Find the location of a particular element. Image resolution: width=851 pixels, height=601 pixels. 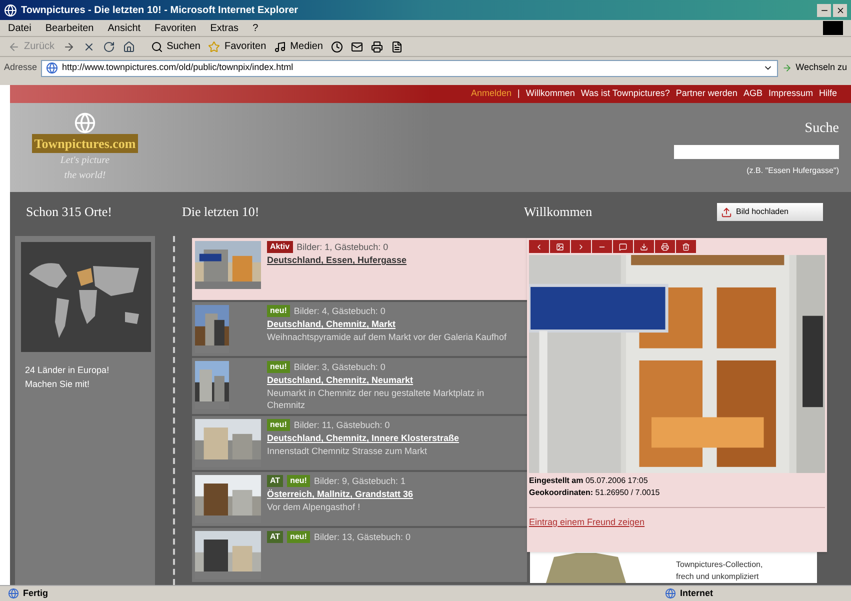

home-icon is located at coordinates (128, 46).